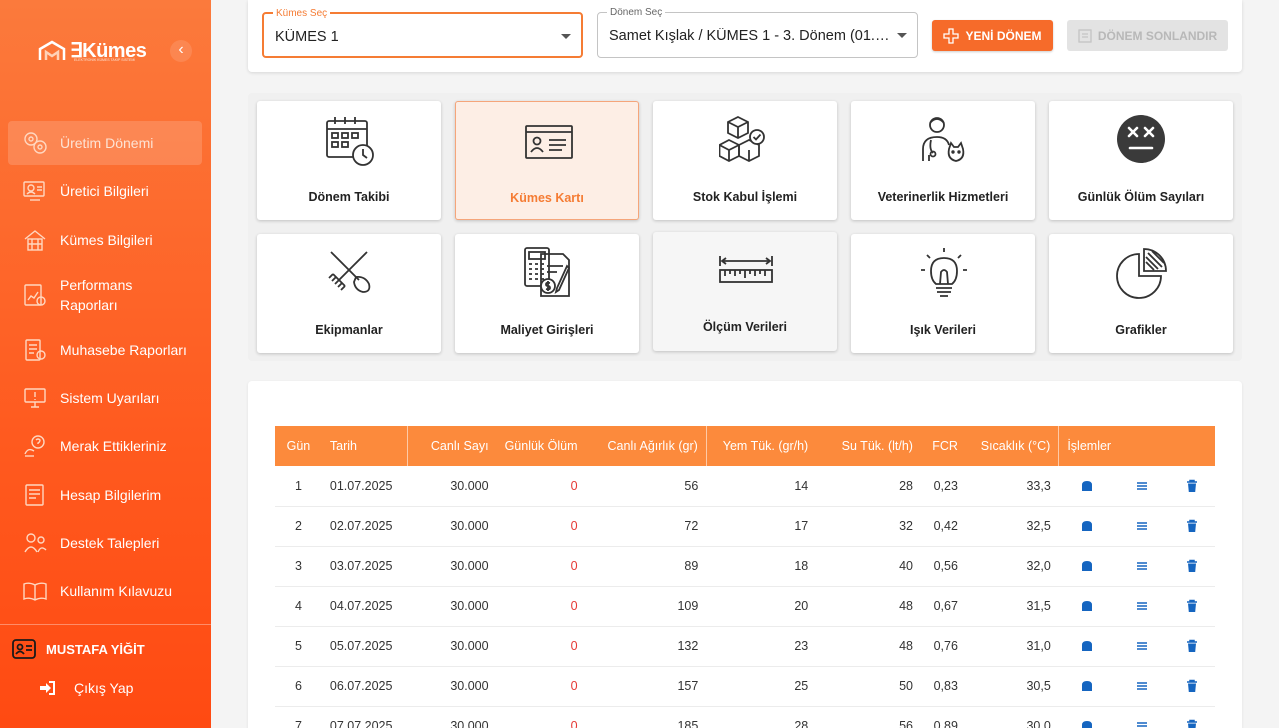  I want to click on sidebar-collapse-button: ‹, so click(181, 51).